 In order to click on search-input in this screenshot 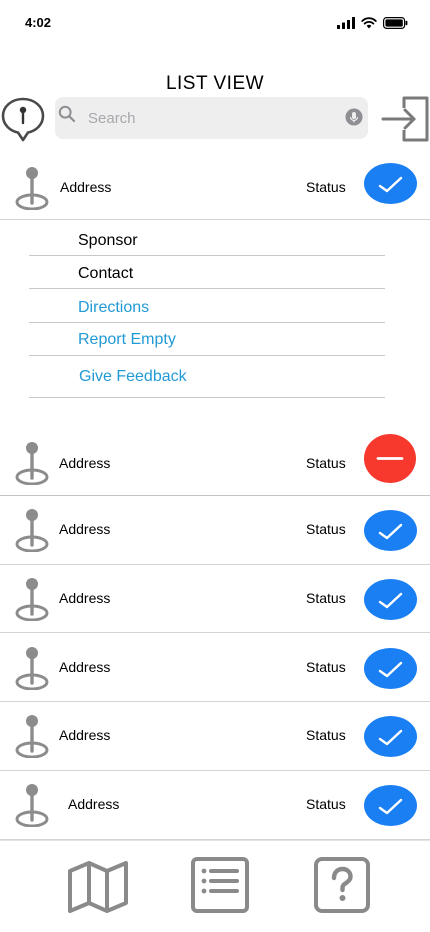, I will do `click(210, 118)`.